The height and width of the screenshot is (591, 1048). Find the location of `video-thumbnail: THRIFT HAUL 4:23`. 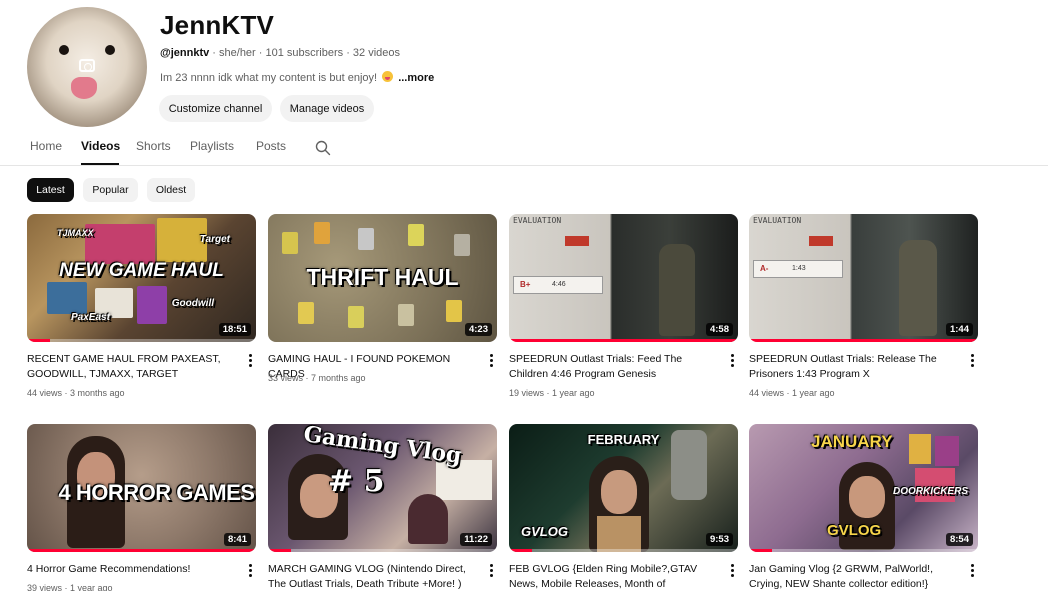

video-thumbnail: THRIFT HAUL 4:23 is located at coordinates (382, 278).